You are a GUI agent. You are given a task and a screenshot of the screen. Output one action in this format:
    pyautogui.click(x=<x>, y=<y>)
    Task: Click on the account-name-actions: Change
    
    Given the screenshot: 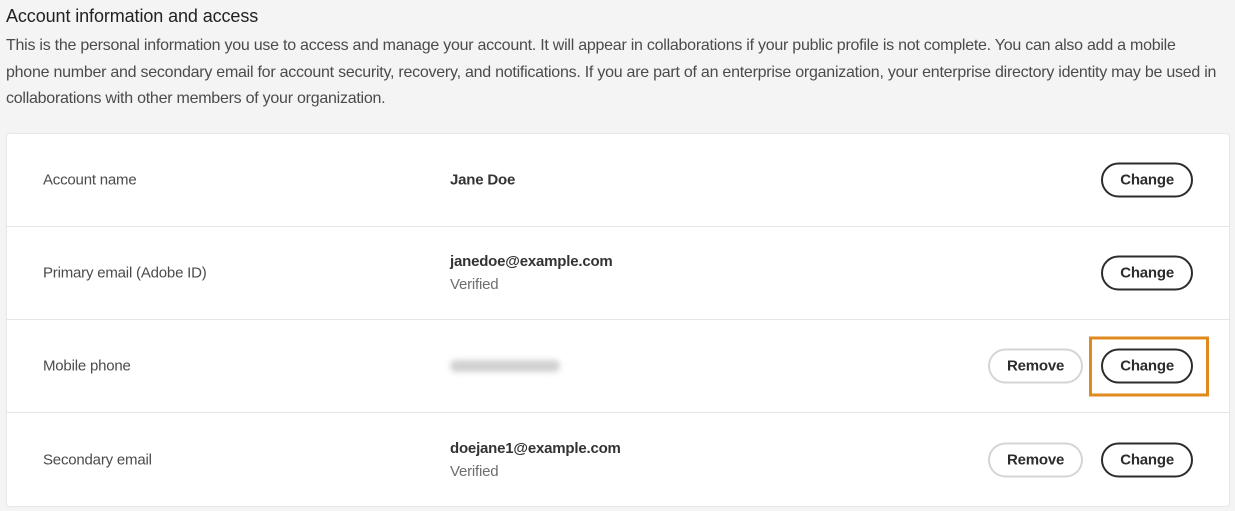 What is the action you would take?
    pyautogui.click(x=1147, y=180)
    